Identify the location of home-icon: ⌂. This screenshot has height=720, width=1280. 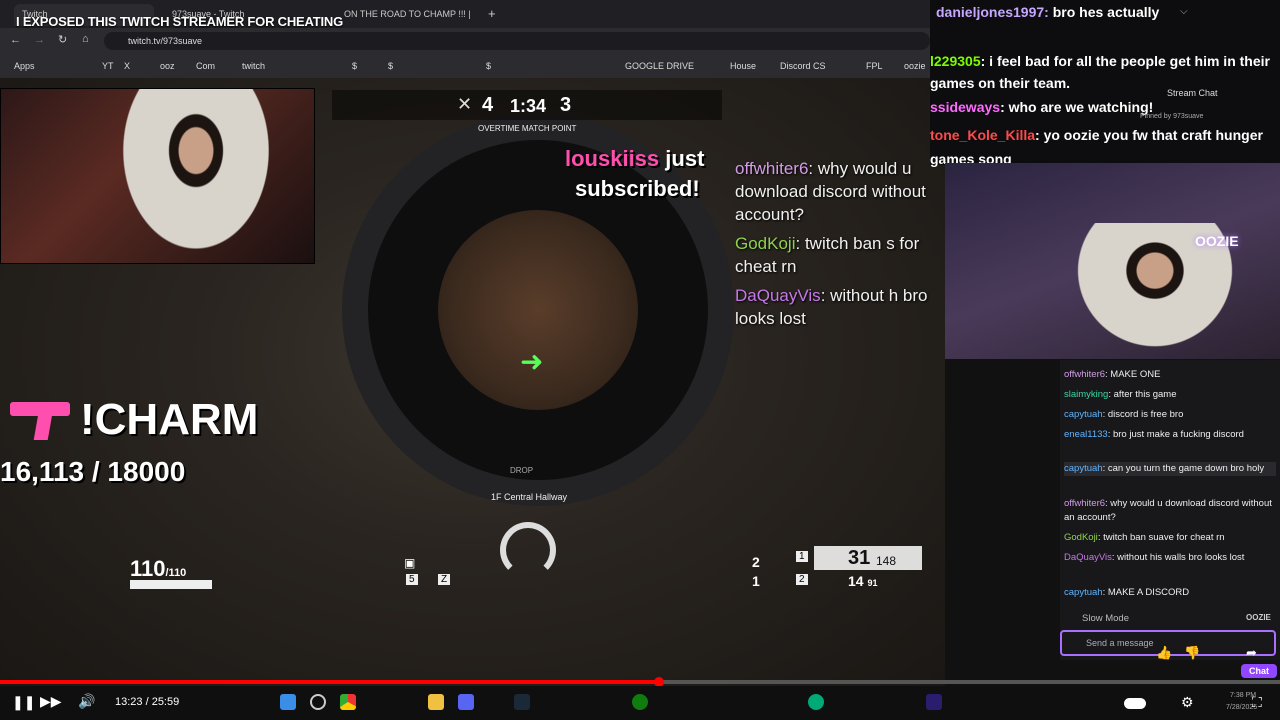
(85, 39).